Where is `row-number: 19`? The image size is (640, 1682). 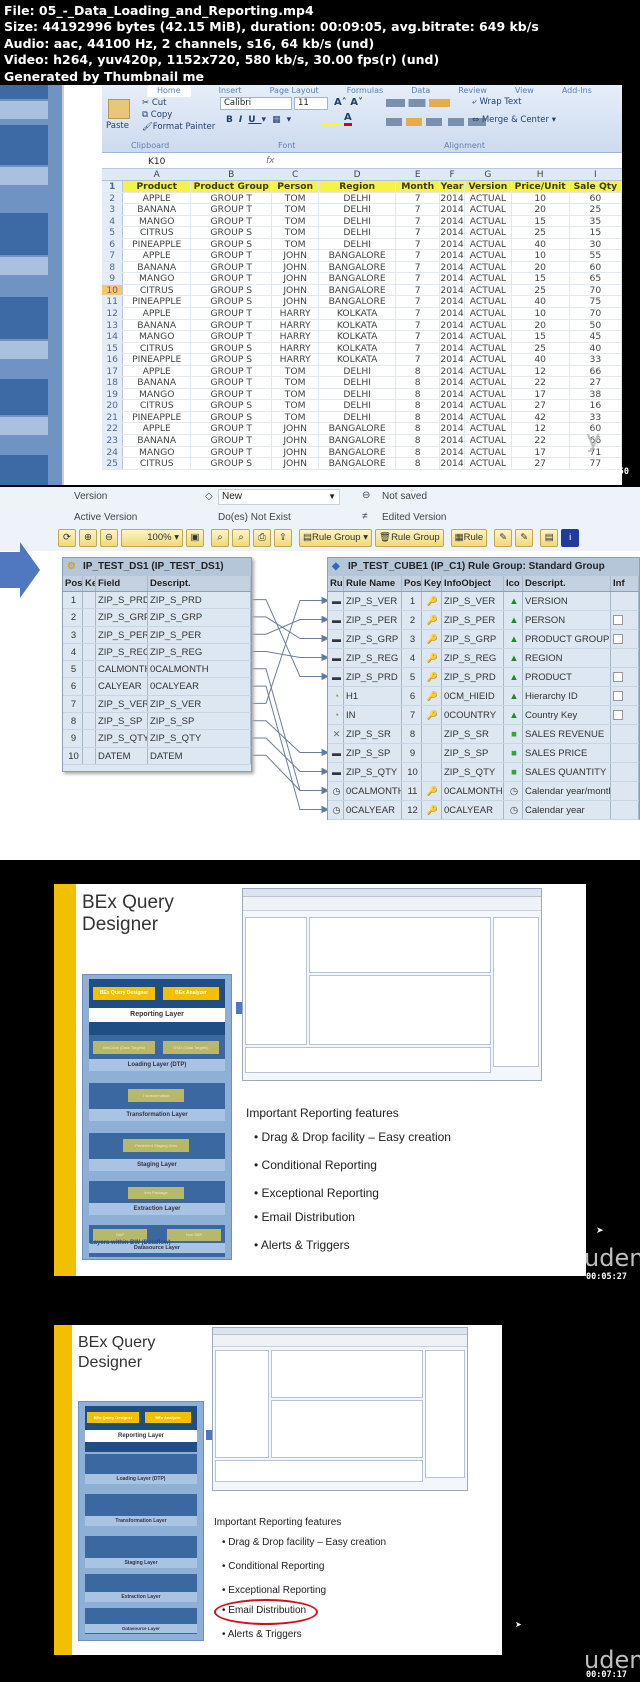 row-number: 19 is located at coordinates (113, 394).